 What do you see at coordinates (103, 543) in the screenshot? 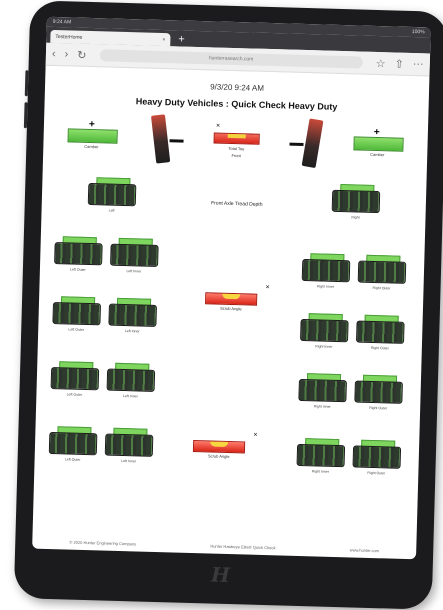
I see `footer-left: © 2020 Hunter Engineering Company` at bounding box center [103, 543].